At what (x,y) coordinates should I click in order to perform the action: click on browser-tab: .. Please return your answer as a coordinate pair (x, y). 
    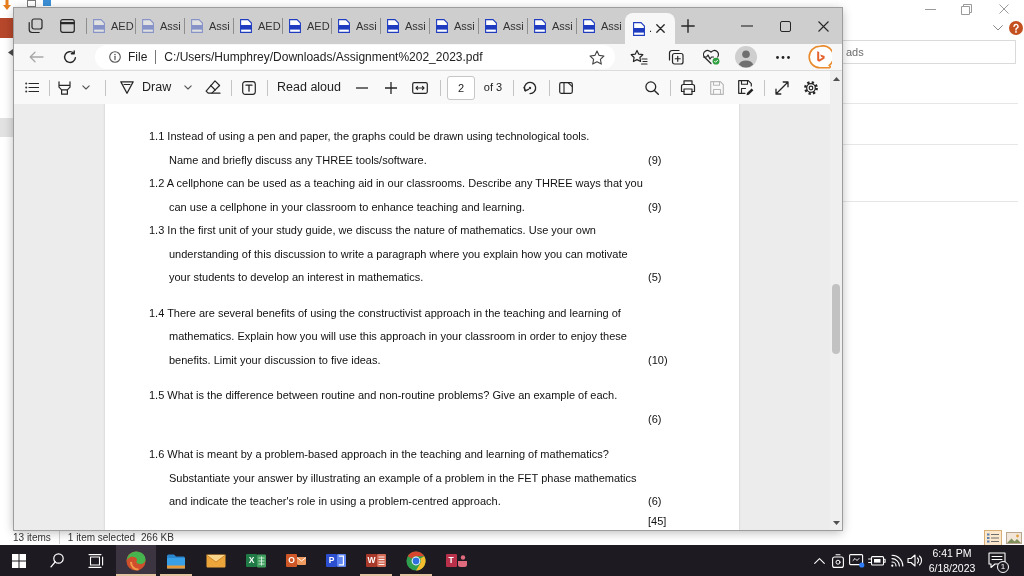
    Looking at the image, I should click on (650, 28).